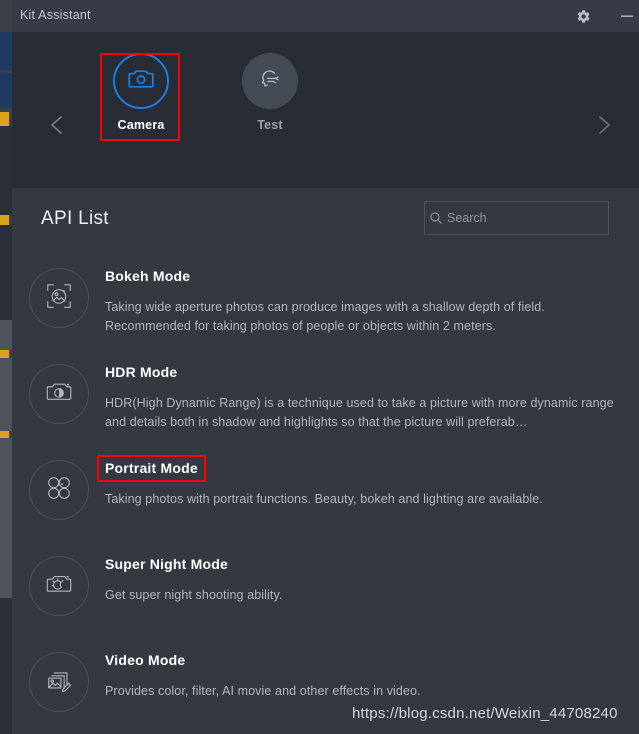  I want to click on api-item-title: Bokeh Mode, so click(148, 276).